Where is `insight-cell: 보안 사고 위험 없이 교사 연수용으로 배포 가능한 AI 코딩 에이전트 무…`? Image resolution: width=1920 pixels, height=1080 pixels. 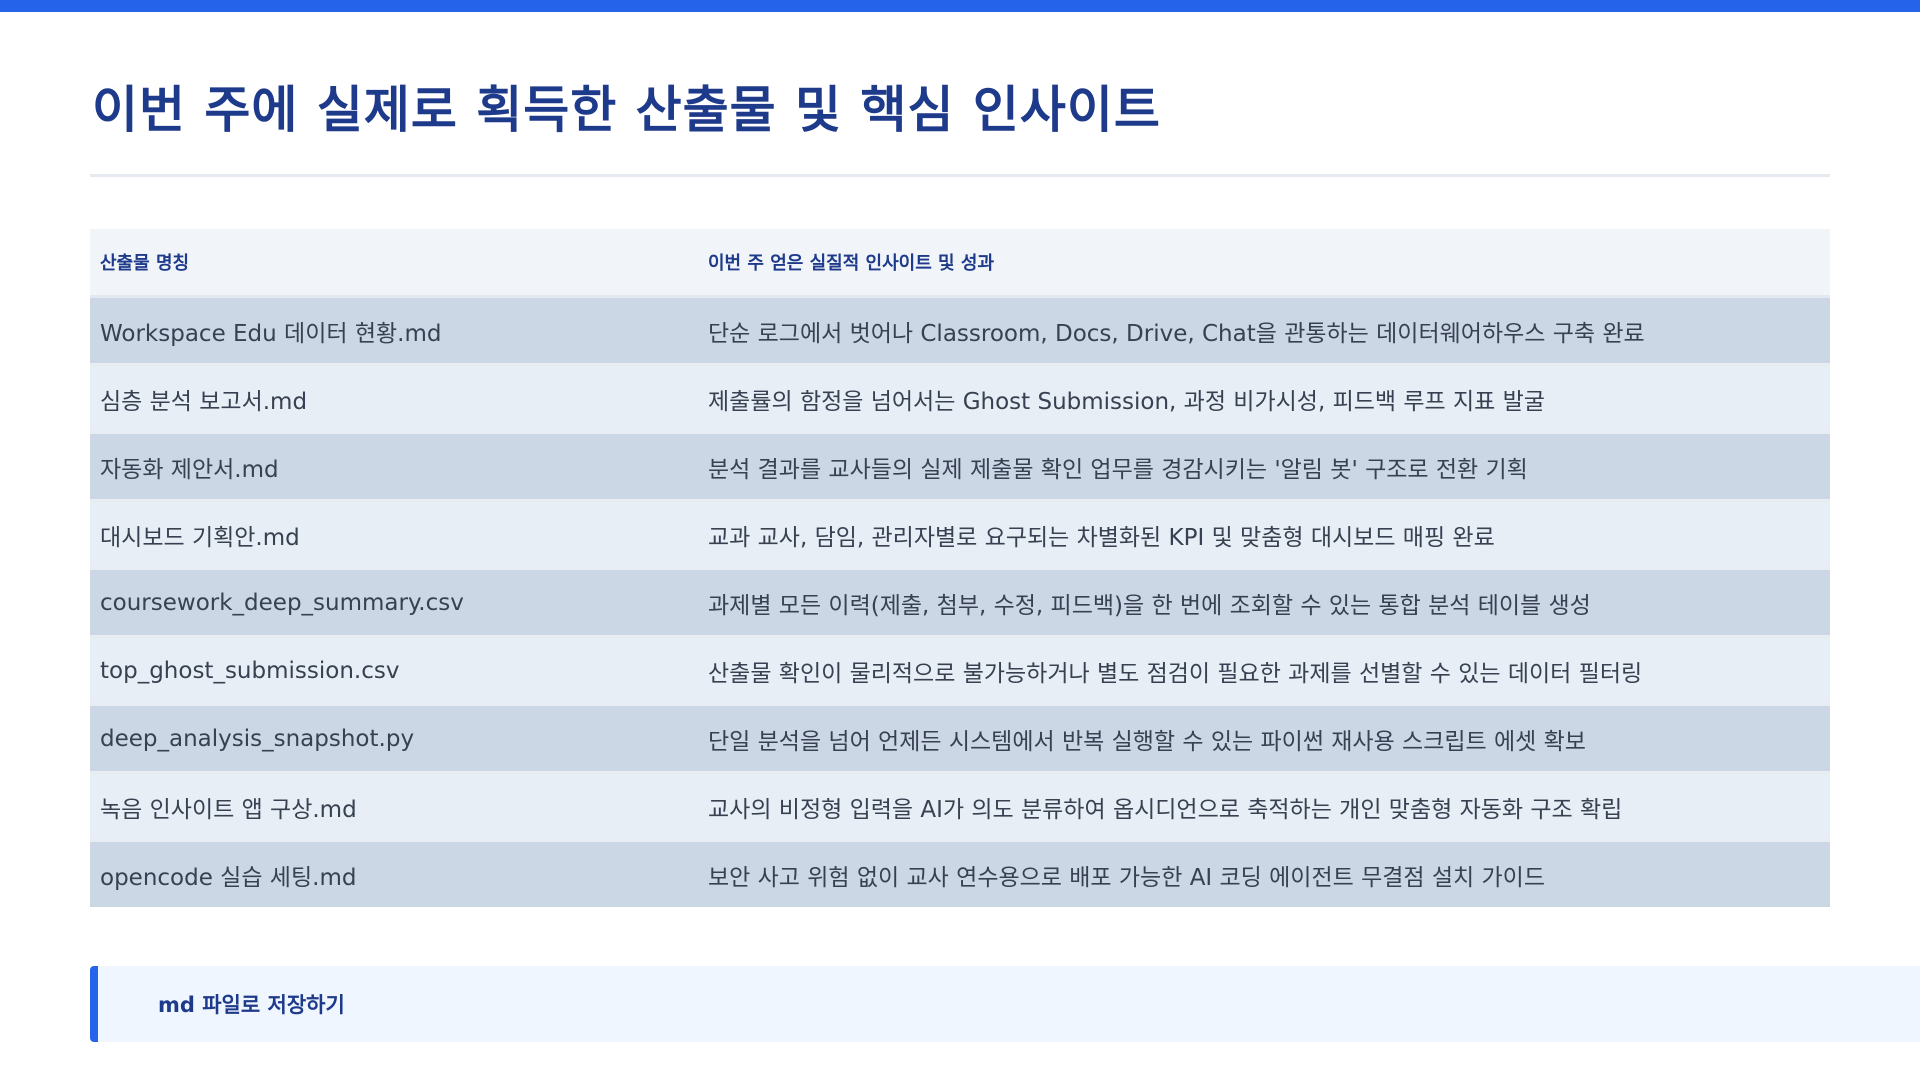
insight-cell: 보안 사고 위험 없이 교사 연수용으로 배포 가능한 AI 코딩 에이전트 무… is located at coordinates (1264, 874).